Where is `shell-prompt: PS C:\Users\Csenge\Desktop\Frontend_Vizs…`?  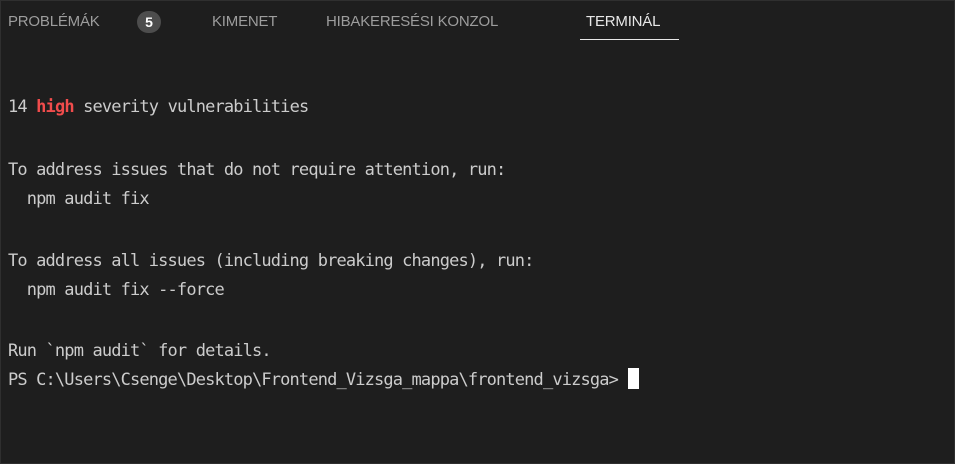
shell-prompt: PS C:\Users\Csenge\Desktop\Frontend_Vizs… is located at coordinates (313, 380).